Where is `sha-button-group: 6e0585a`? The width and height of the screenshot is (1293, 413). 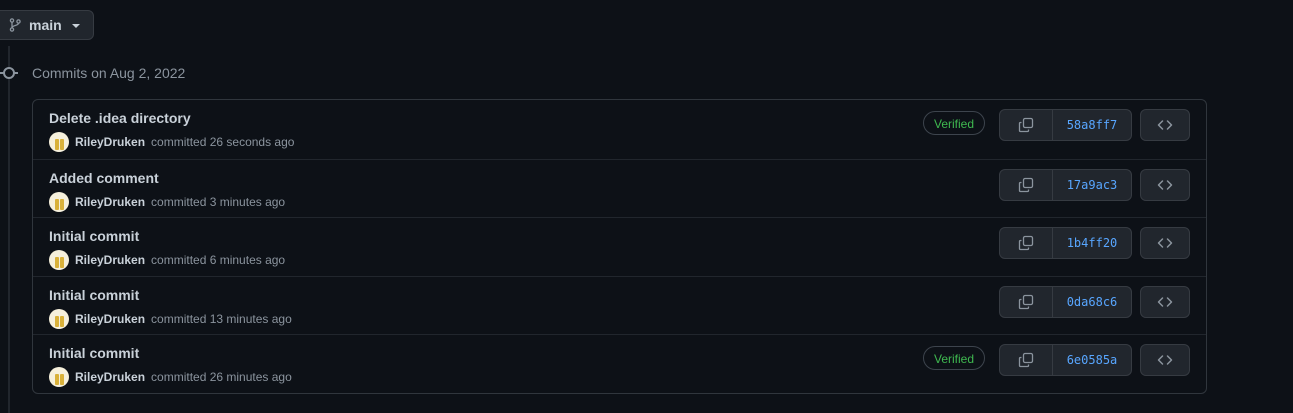 sha-button-group: 6e0585a is located at coordinates (1065, 360).